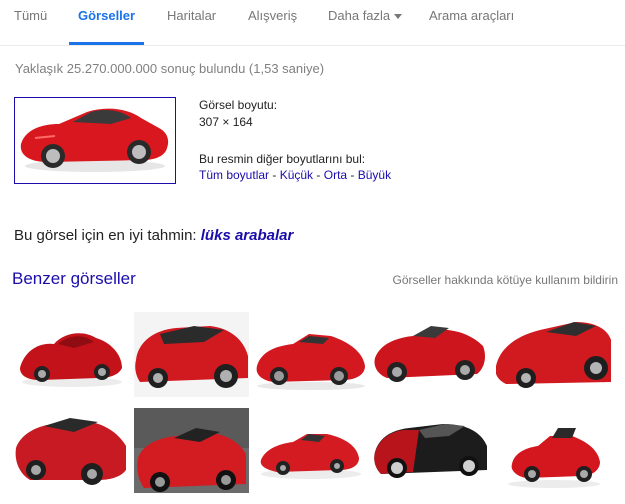 The height and width of the screenshot is (504, 625). What do you see at coordinates (398, 17) in the screenshot?
I see `chevron-down-icon` at bounding box center [398, 17].